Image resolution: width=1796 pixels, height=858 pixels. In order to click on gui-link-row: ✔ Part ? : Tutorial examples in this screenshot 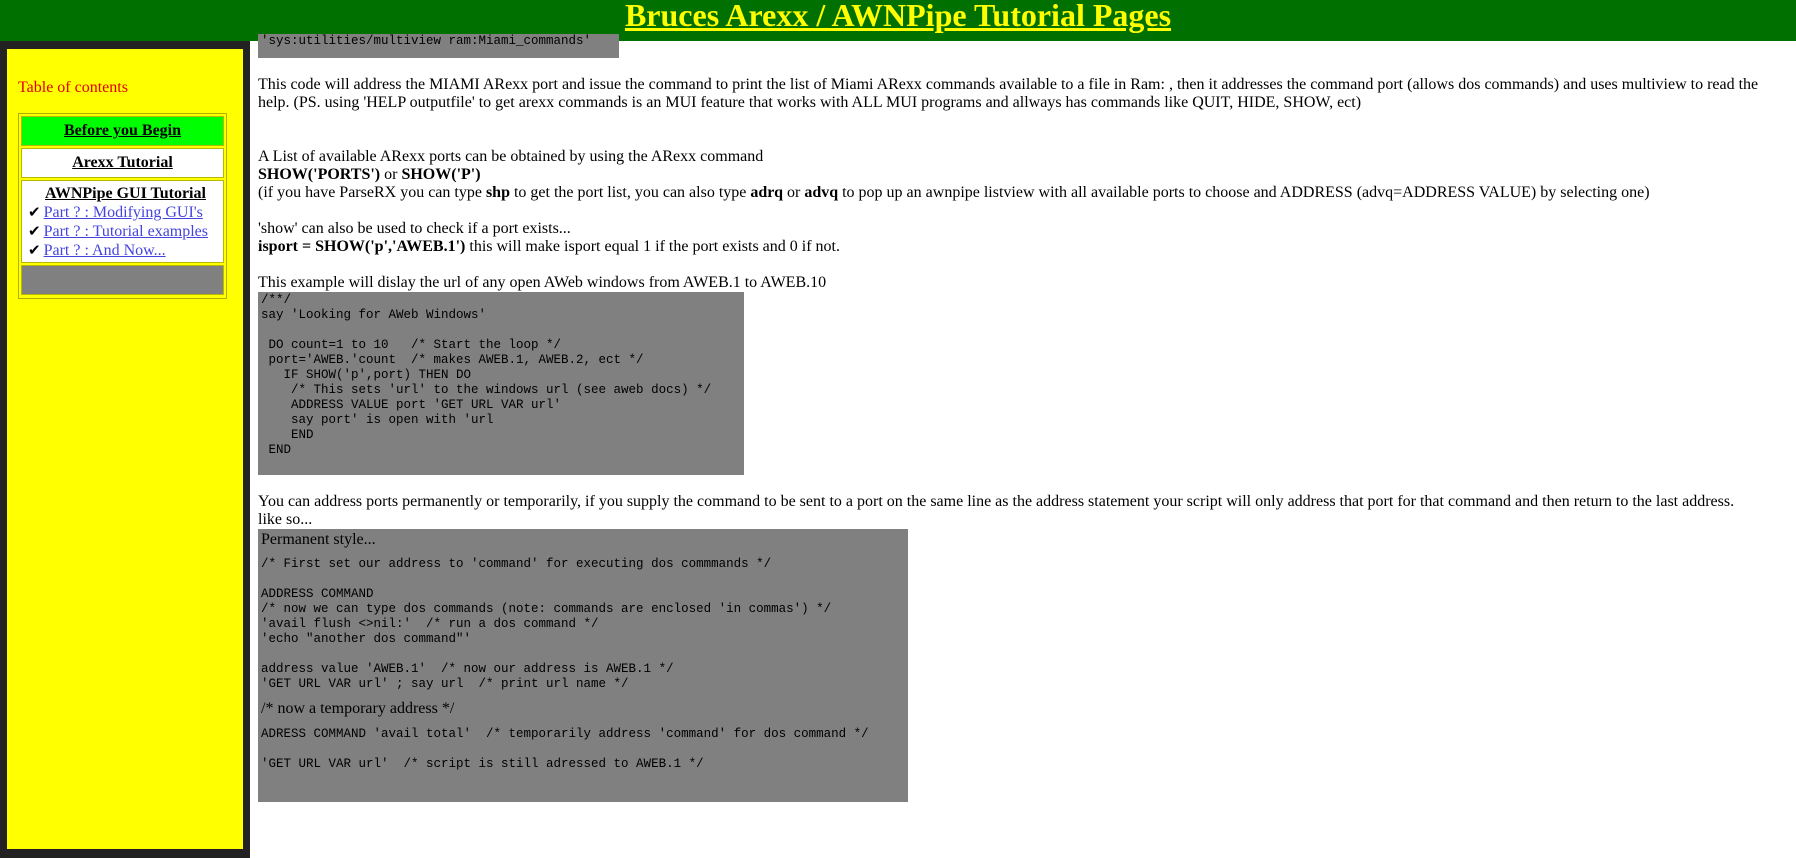, I will do `click(125, 231)`.